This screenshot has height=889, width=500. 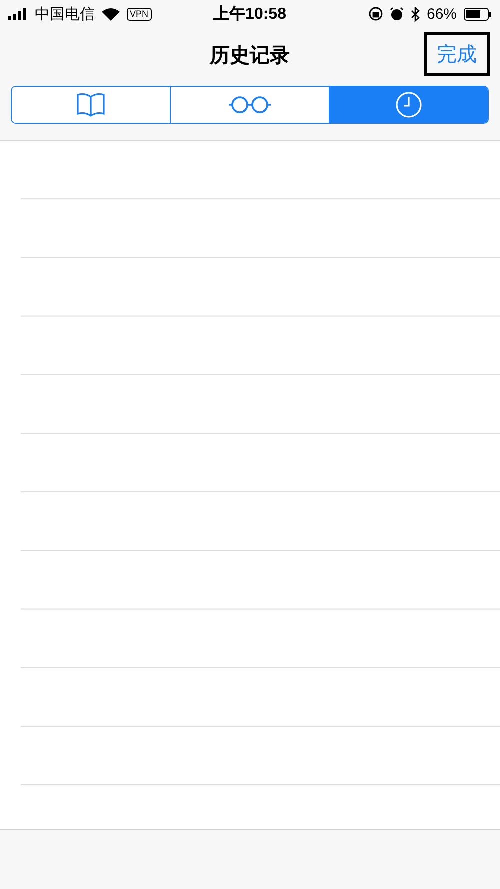 I want to click on status-time: 上午10:58, so click(x=250, y=14).